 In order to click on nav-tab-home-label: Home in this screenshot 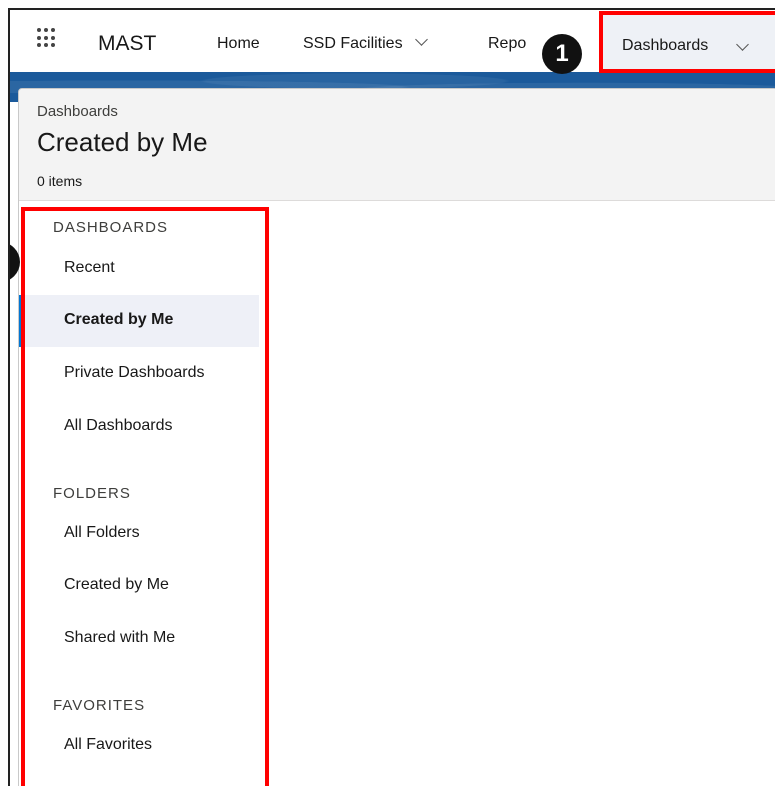, I will do `click(238, 43)`.